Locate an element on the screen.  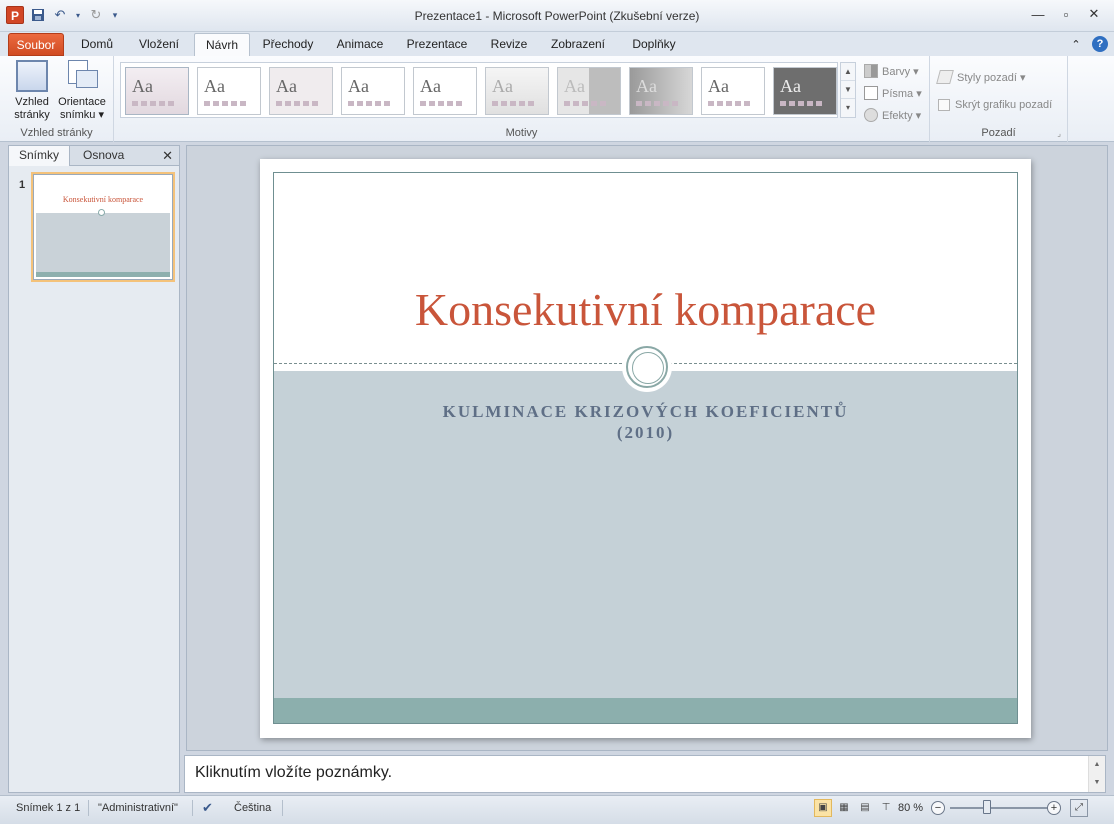
maximize-button: ▫ is located at coordinates (1066, 14).